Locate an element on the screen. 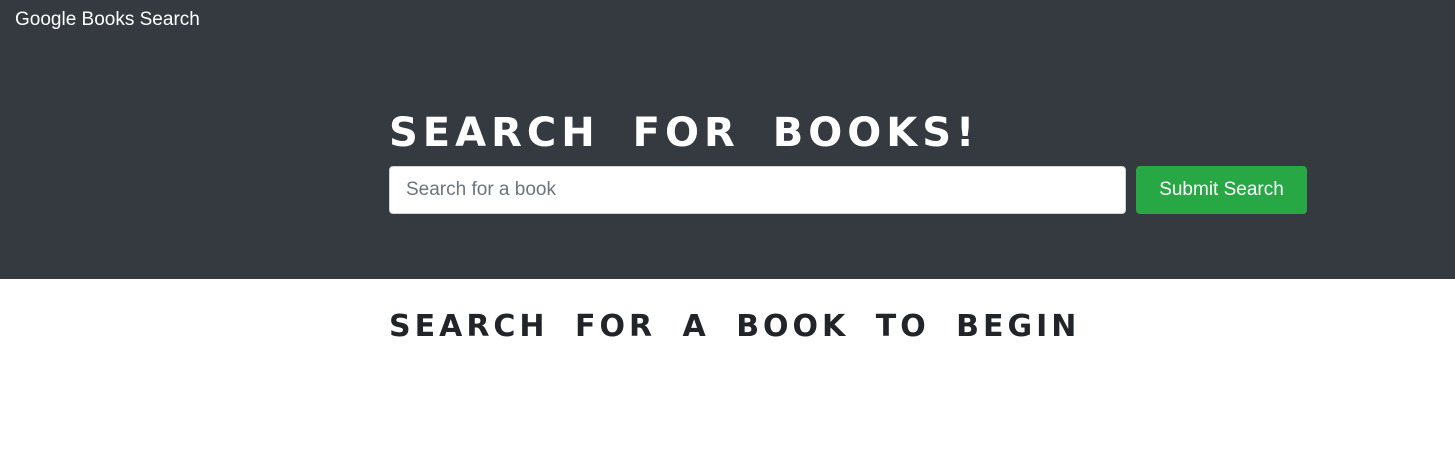  hero-content: Search for Books! Submit Search is located at coordinates (848, 162).